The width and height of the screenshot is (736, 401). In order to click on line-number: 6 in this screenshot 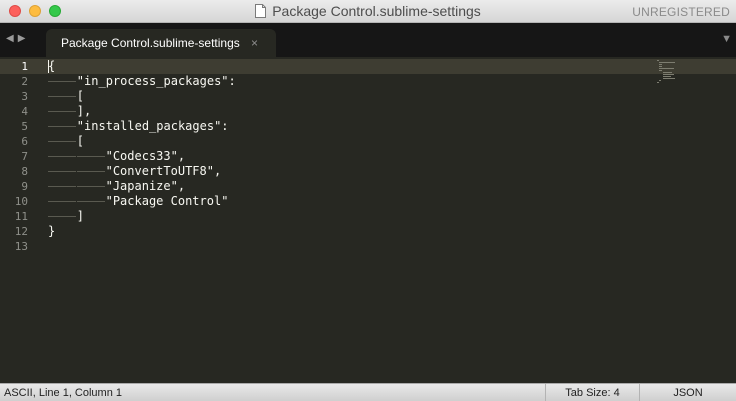, I will do `click(24, 141)`.